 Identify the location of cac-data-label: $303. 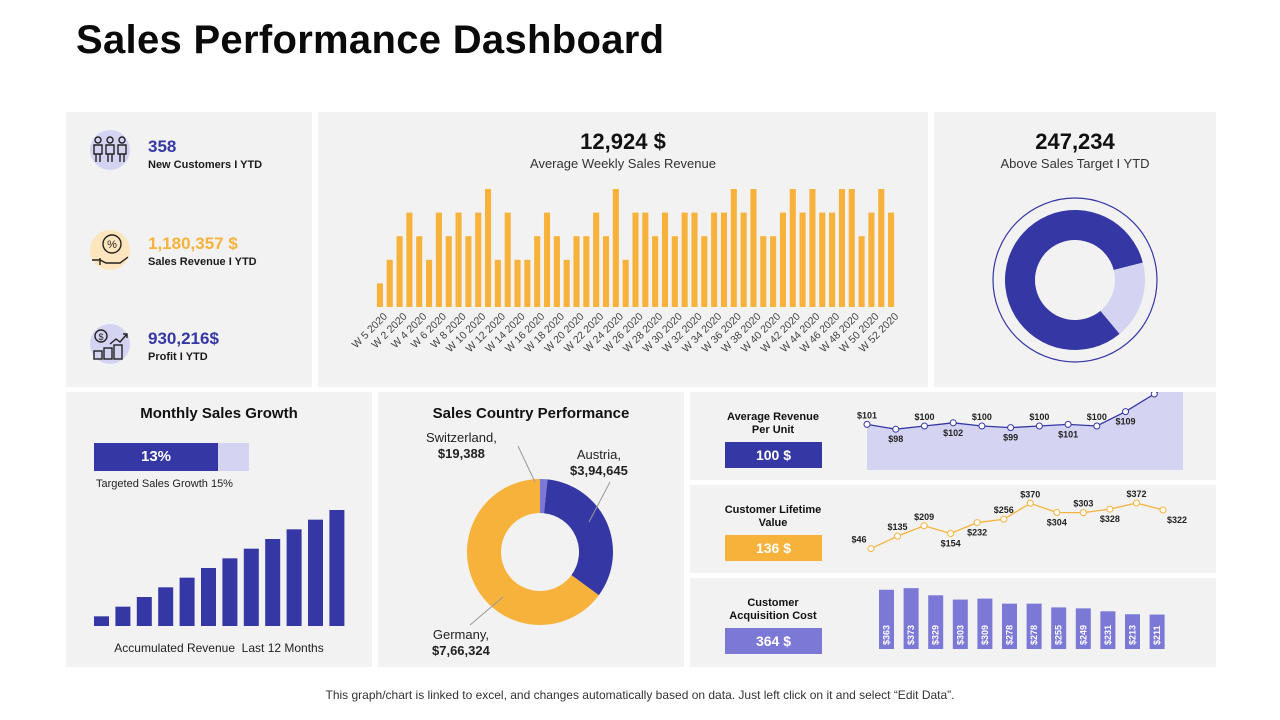
(960, 635).